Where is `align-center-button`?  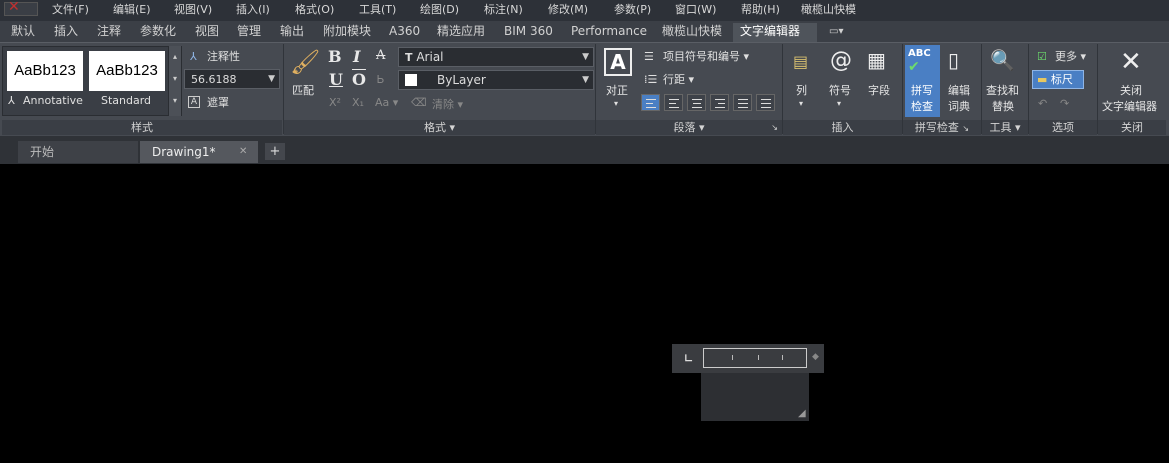 align-center-button is located at coordinates (696, 102).